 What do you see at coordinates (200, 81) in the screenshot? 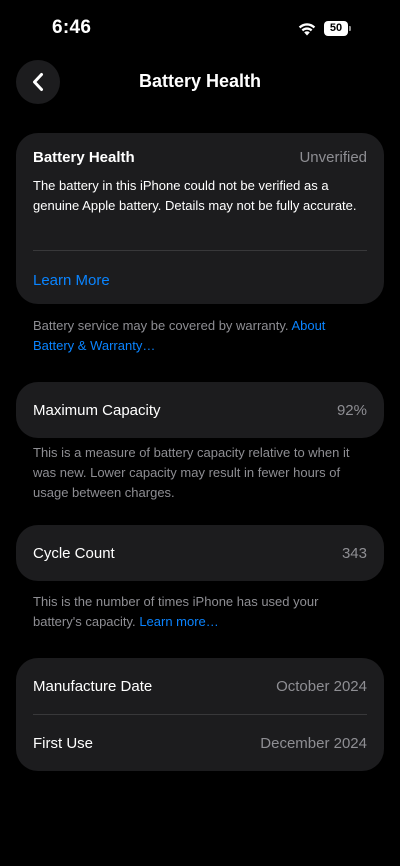
I see `page-title: Battery Health` at bounding box center [200, 81].